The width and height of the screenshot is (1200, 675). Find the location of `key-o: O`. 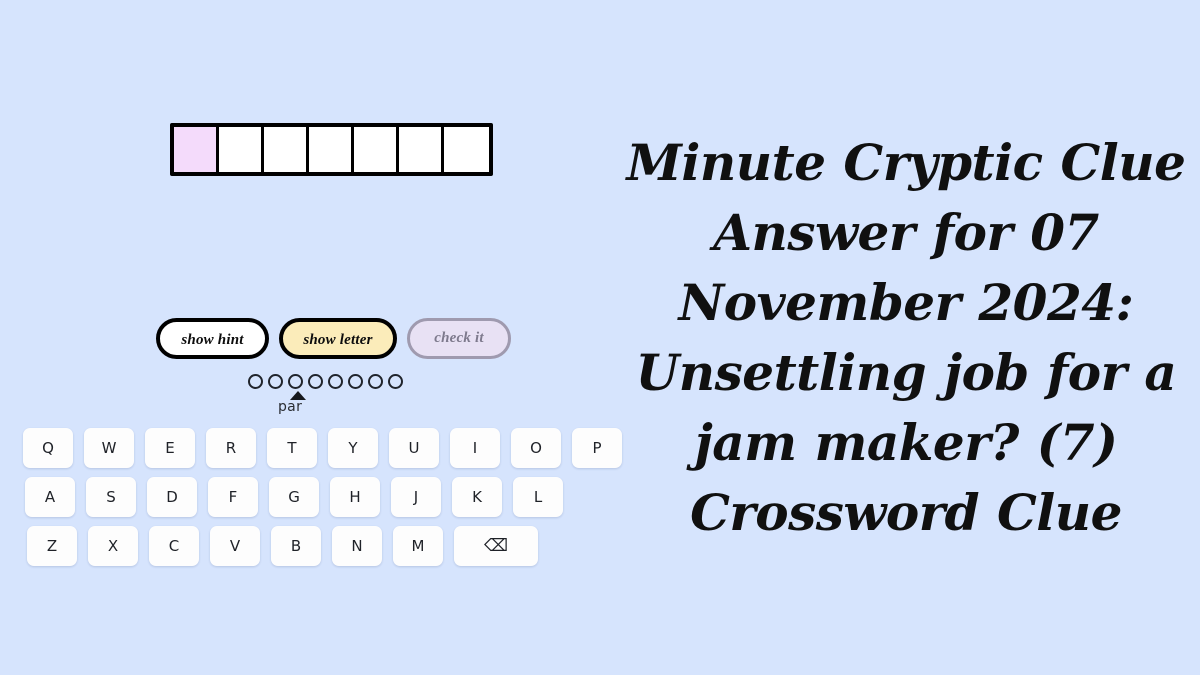

key-o: O is located at coordinates (536, 448).